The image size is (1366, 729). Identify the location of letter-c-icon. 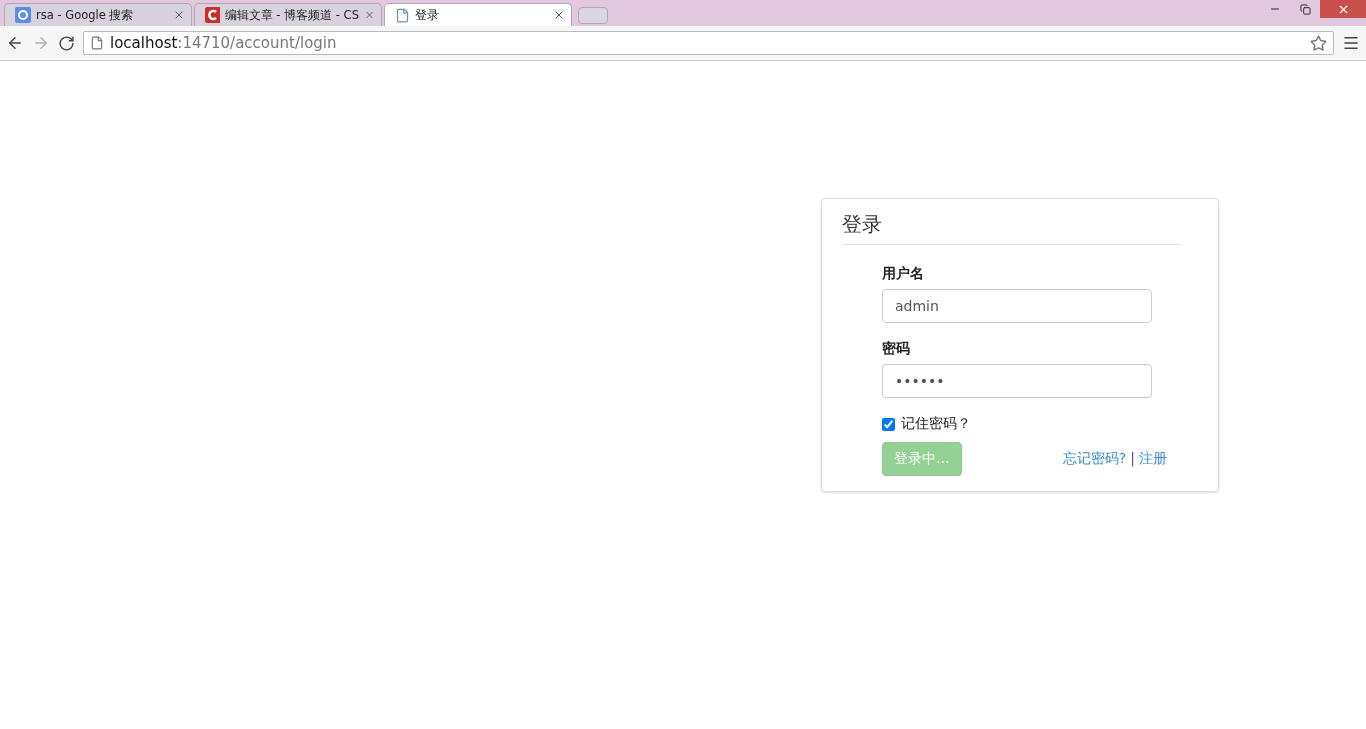
(212, 15).